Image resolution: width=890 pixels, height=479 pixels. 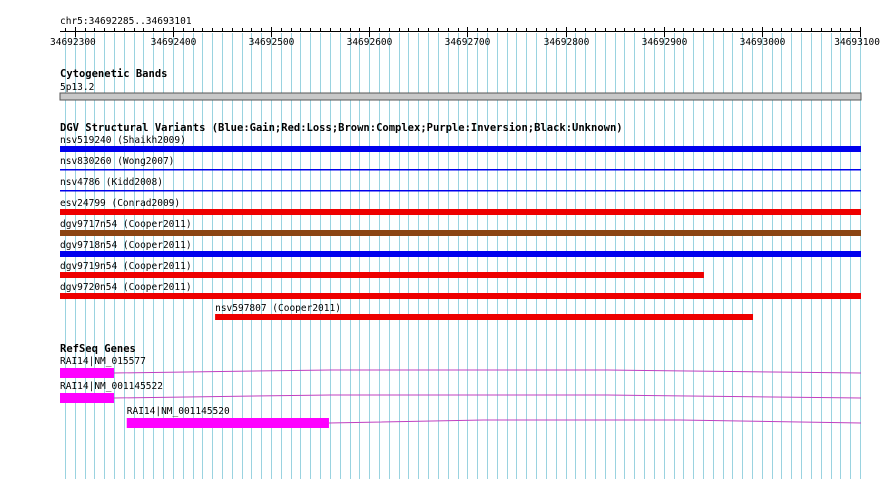 What do you see at coordinates (460, 163) in the screenshot?
I see `dgv-feature: nsv830260 (Wong2007)` at bounding box center [460, 163].